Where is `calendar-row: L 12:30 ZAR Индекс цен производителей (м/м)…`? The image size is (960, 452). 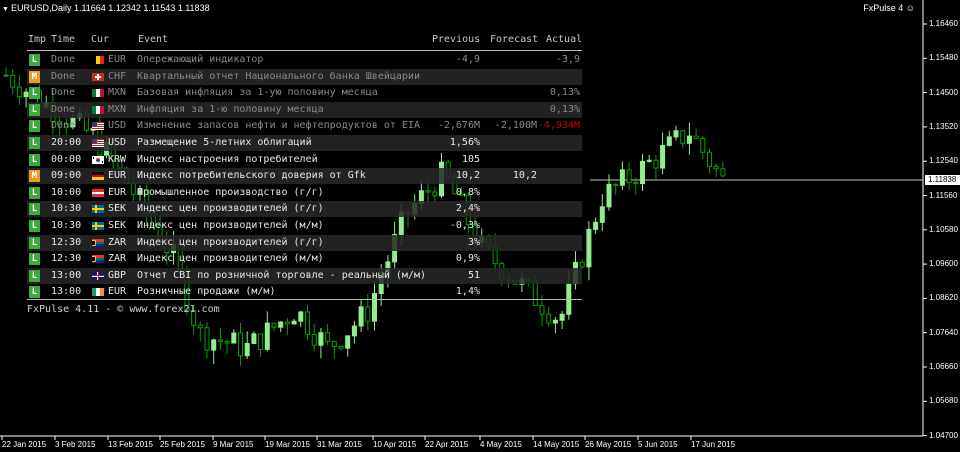 calendar-row: L 12:30 ZAR Индекс цен производителей (м/м)… is located at coordinates (304, 259).